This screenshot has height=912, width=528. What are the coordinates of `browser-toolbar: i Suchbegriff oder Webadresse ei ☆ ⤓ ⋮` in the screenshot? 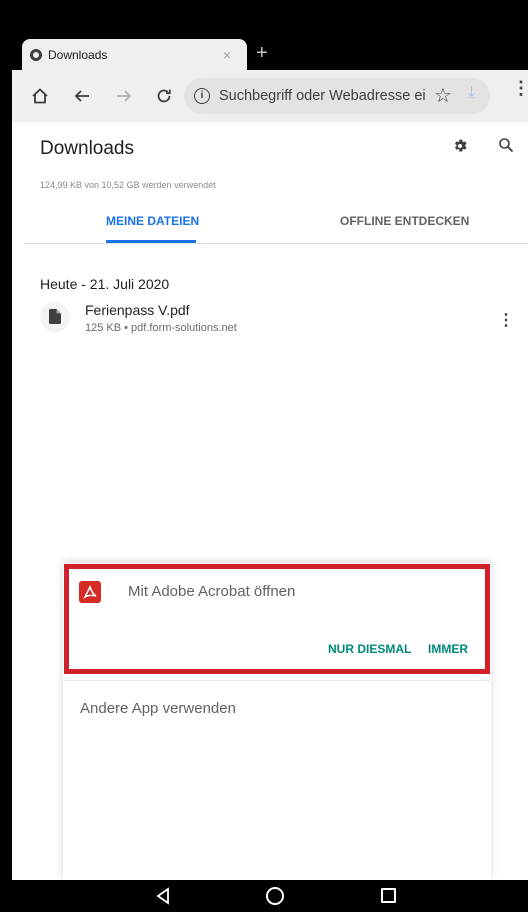 It's located at (270, 96).